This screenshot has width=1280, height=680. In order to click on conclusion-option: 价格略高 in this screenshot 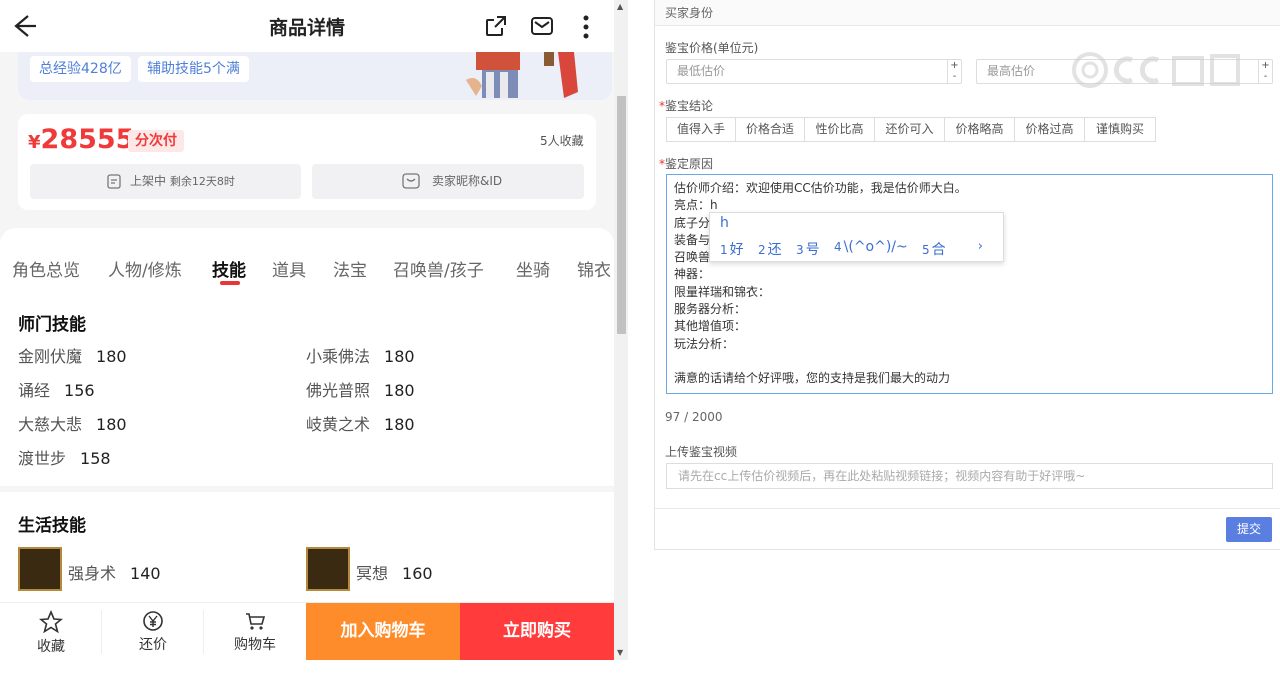, I will do `click(979, 129)`.